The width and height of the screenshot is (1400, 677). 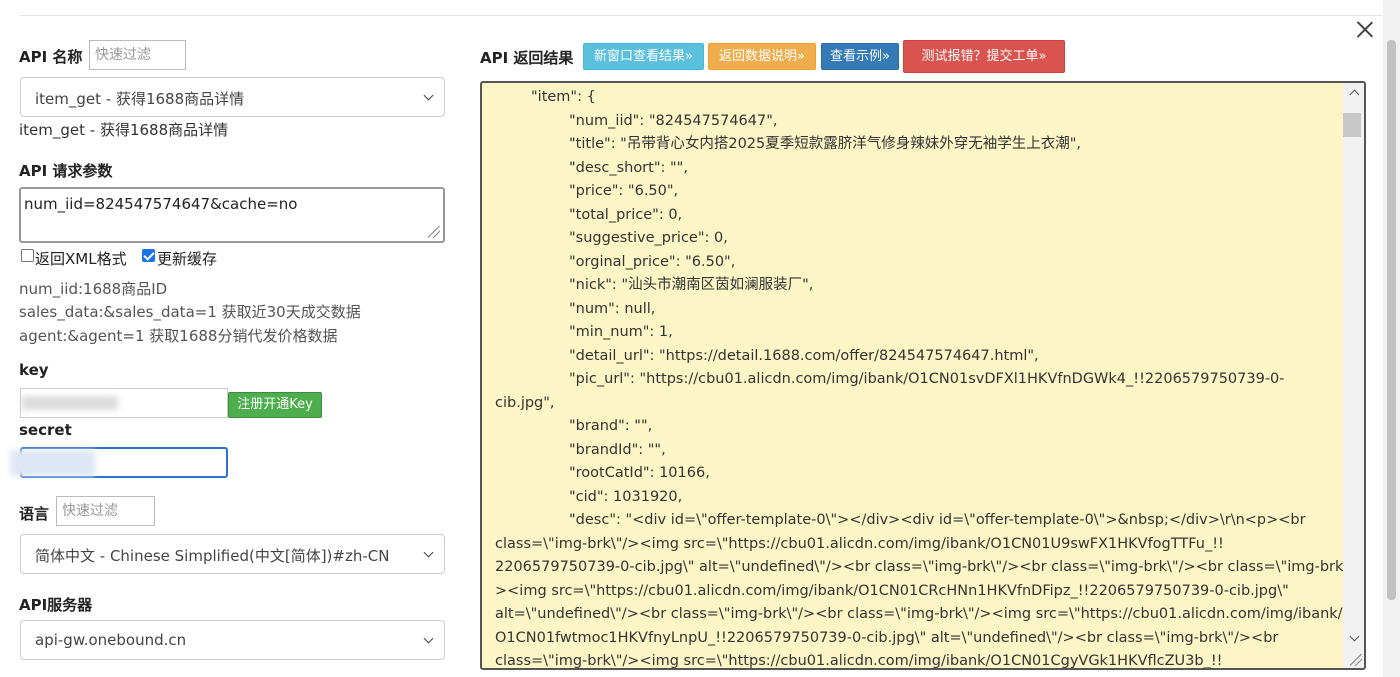 I want to click on register-key-button: 注册开通Key, so click(x=275, y=405).